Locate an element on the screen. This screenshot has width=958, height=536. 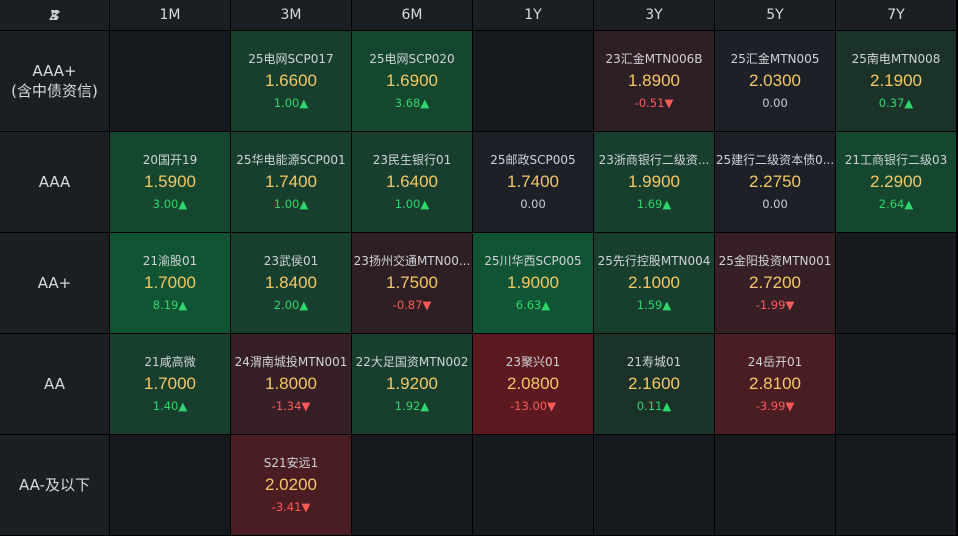
bond-cell: 21渝股01 1.7000 8.19▲ is located at coordinates (170, 283).